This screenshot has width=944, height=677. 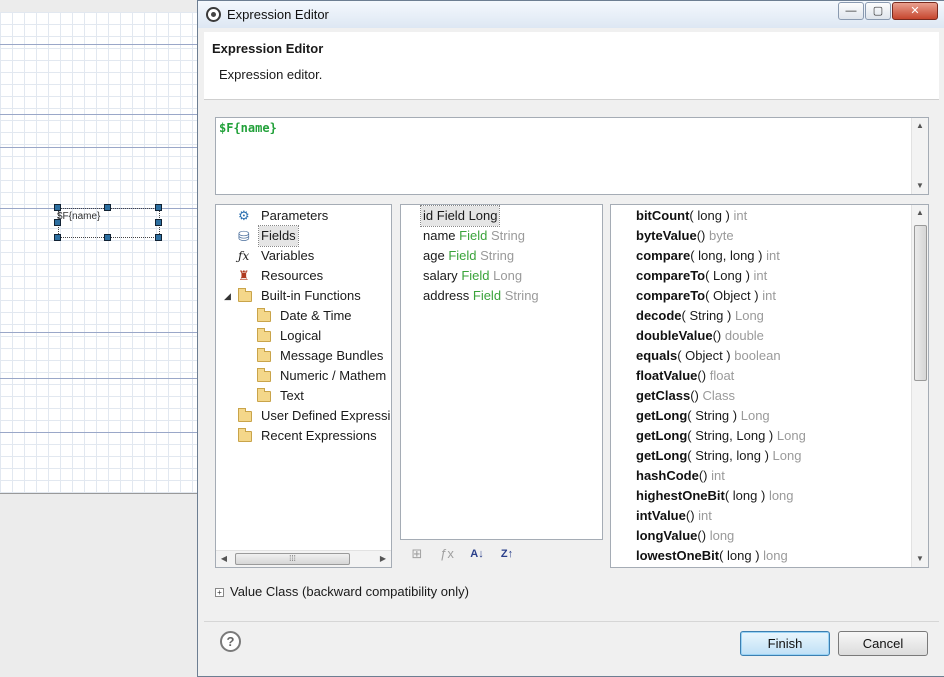 I want to click on category-item: ƒx Variables, so click(x=301, y=256).